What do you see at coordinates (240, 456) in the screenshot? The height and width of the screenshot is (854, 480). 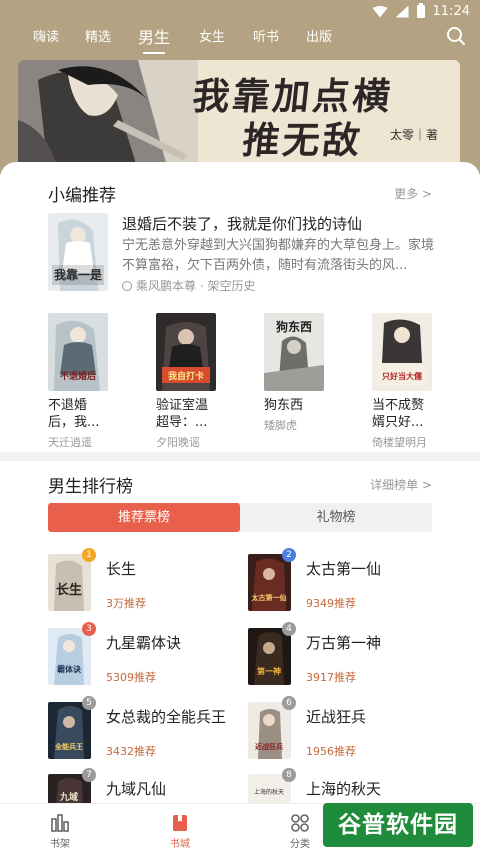 I see `section-divider` at bounding box center [240, 456].